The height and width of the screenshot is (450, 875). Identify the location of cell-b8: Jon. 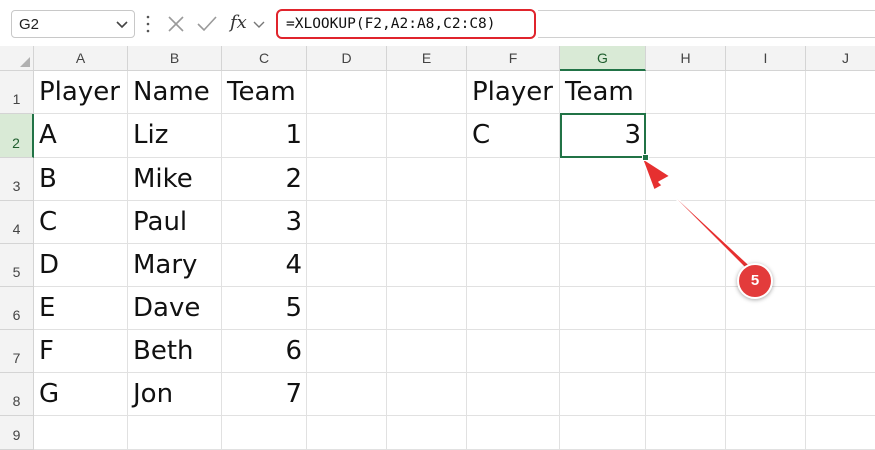
(175, 394).